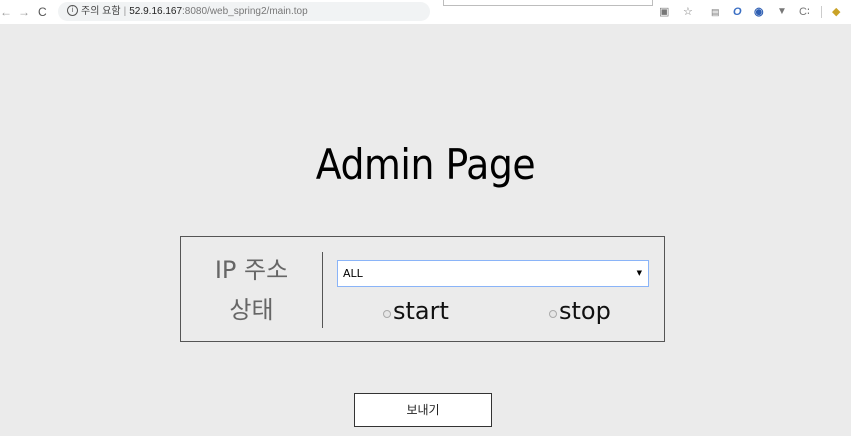  Describe the element at coordinates (585, 311) in the screenshot. I see `radio-stop-label: stop` at that location.